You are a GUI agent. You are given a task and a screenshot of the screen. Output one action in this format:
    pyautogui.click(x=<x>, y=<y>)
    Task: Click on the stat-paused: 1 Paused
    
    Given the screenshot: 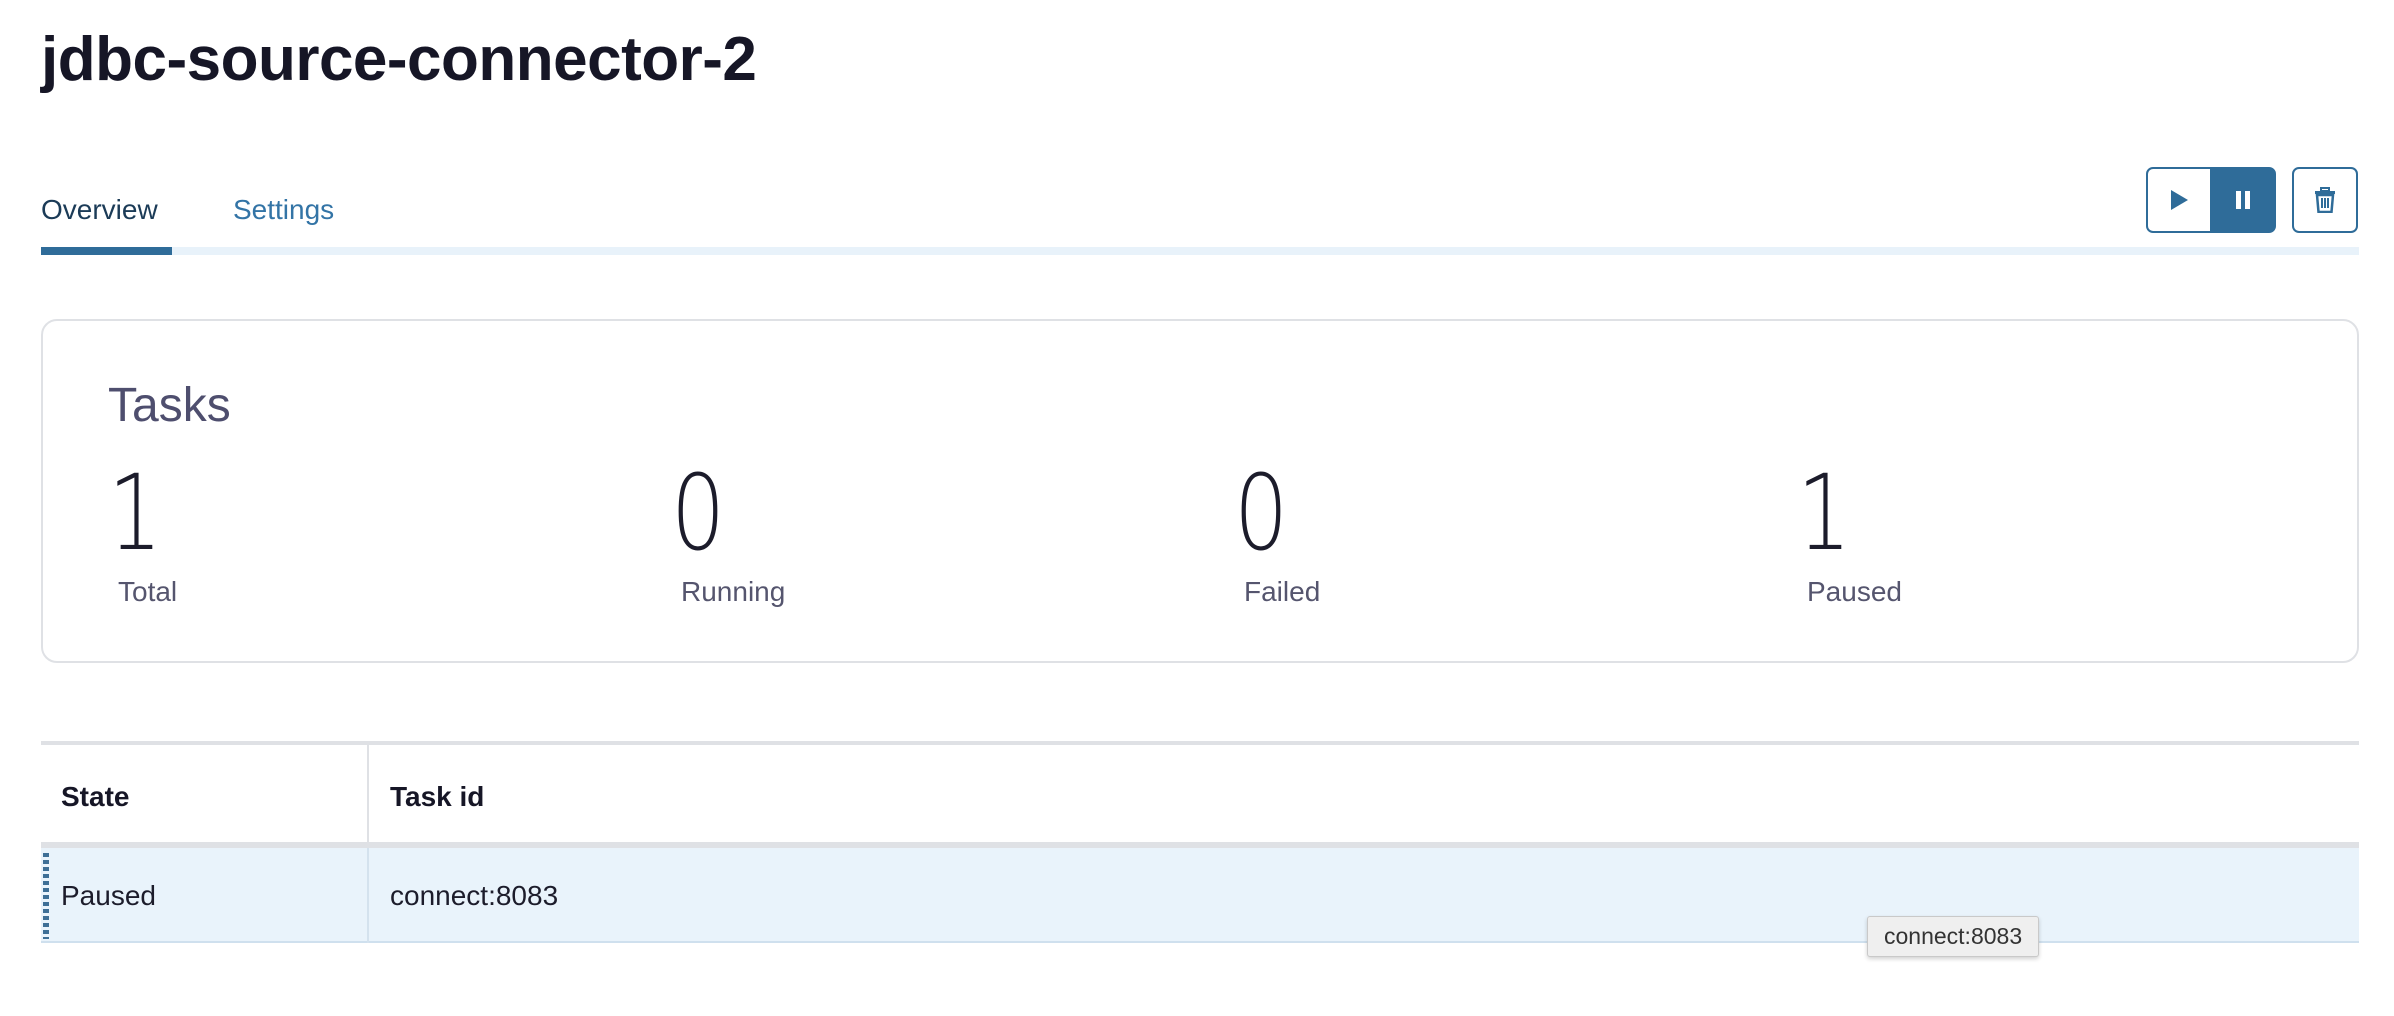 What is the action you would take?
    pyautogui.click(x=1849, y=529)
    